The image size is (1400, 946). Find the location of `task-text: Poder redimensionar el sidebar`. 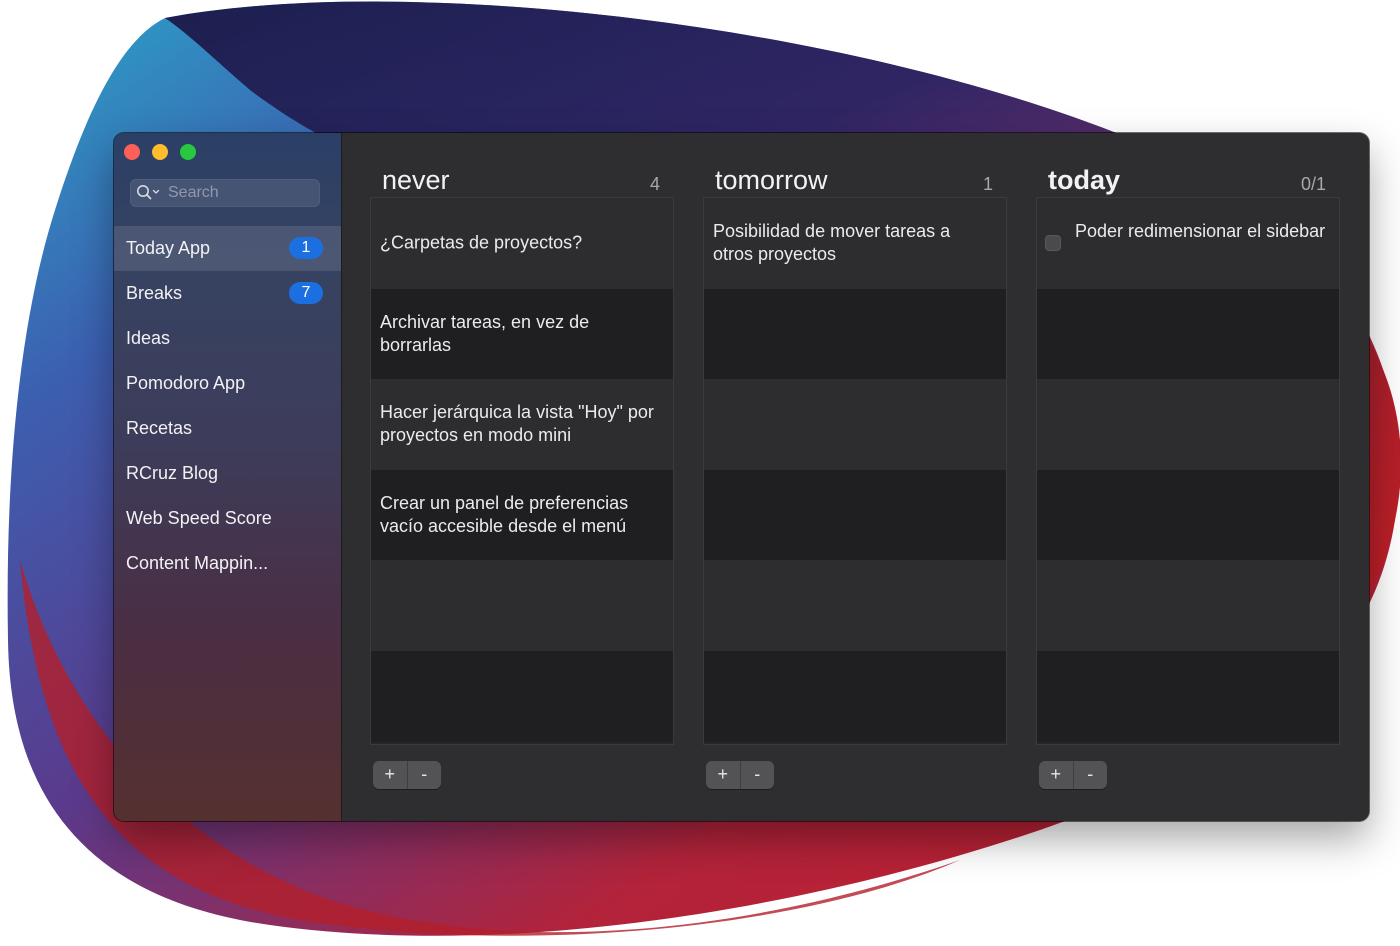

task-text: Poder redimensionar el sidebar is located at coordinates (1200, 231).